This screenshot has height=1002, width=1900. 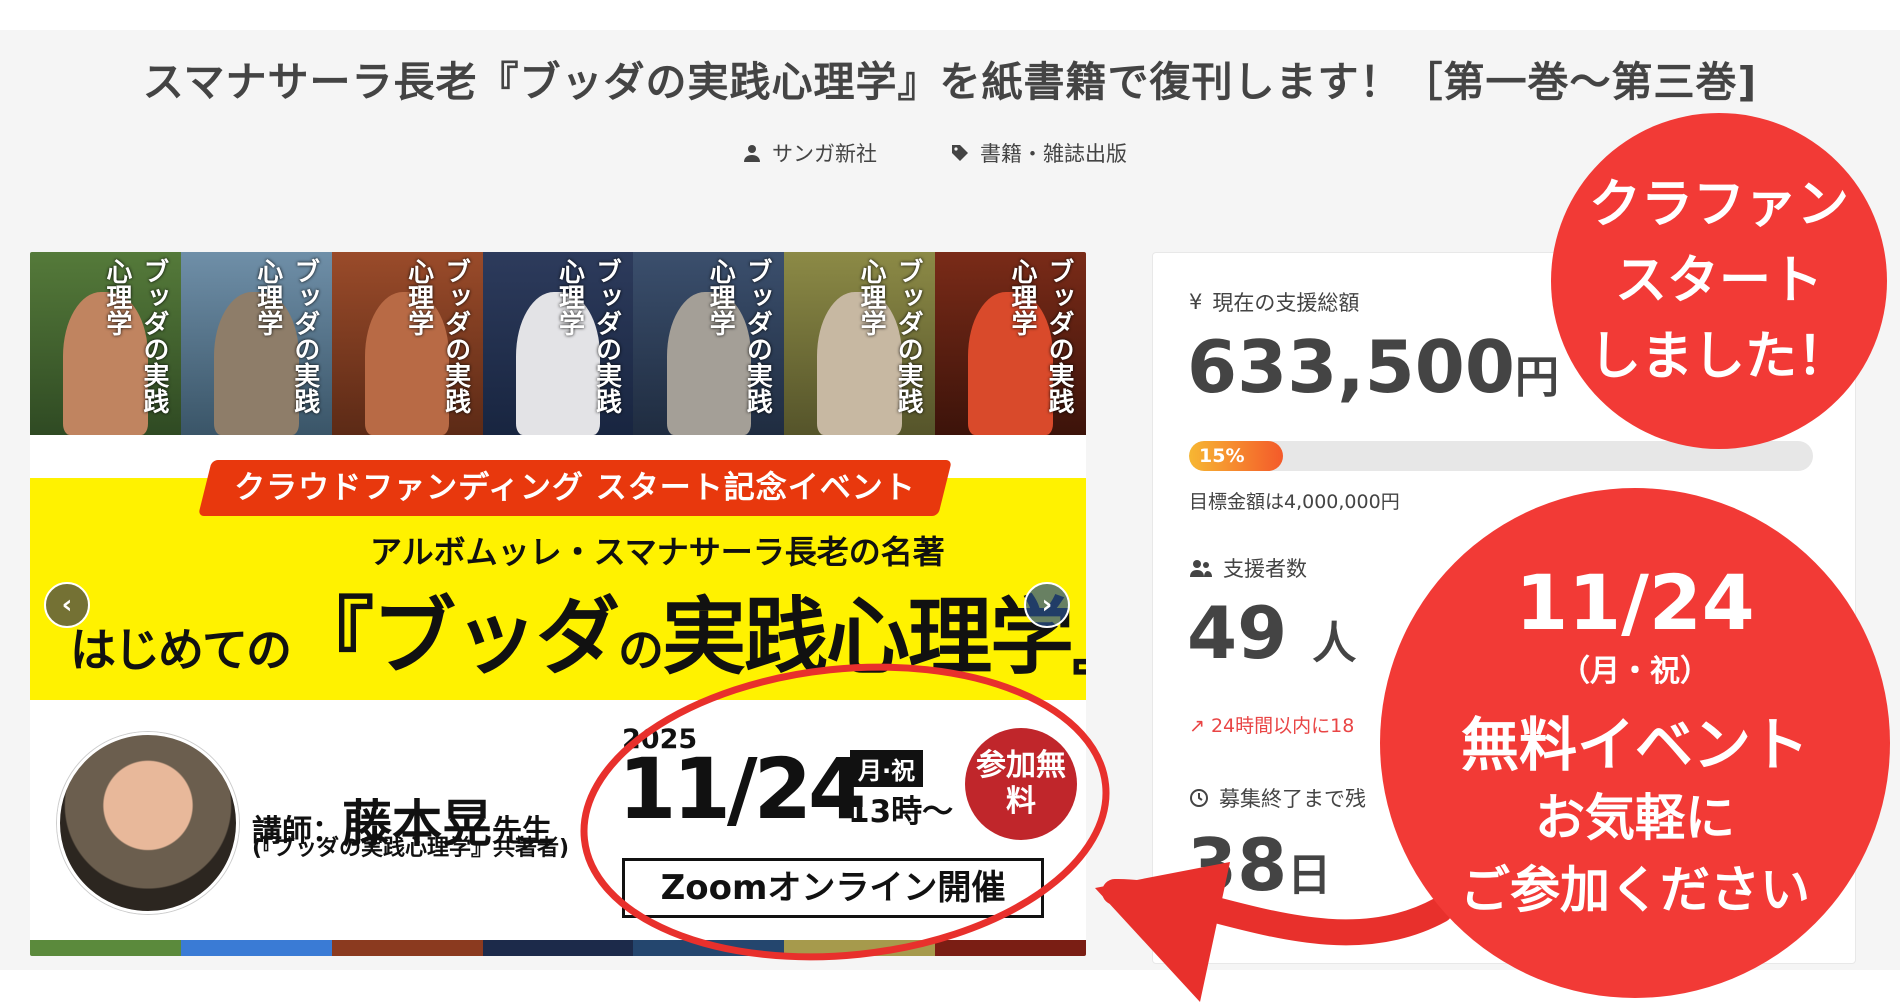 What do you see at coordinates (148, 823) in the screenshot?
I see `speaker-photo` at bounding box center [148, 823].